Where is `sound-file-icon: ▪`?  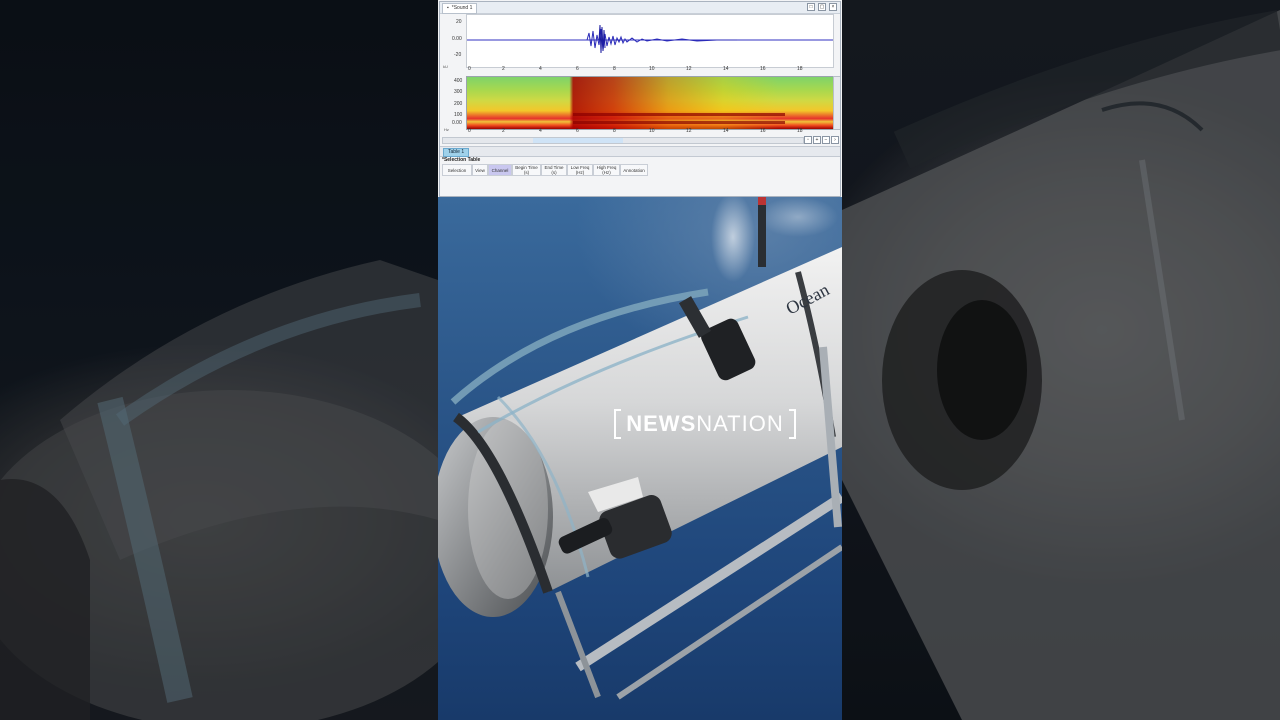 sound-file-icon: ▪ is located at coordinates (448, 8).